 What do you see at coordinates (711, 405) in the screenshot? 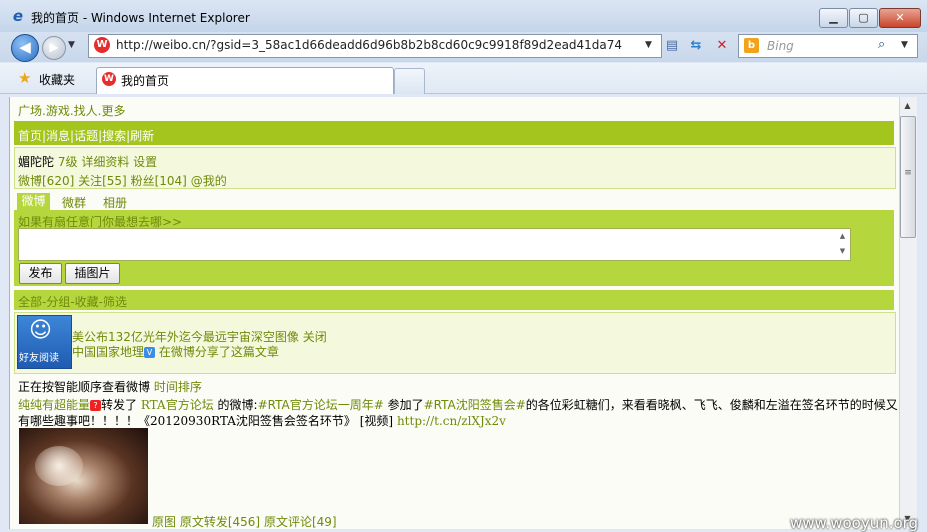
I see `post-text: 的各位彩虹糖们，来看看晓枫、飞飞、俊麟和左溢在签名环节的时候又` at bounding box center [711, 405].